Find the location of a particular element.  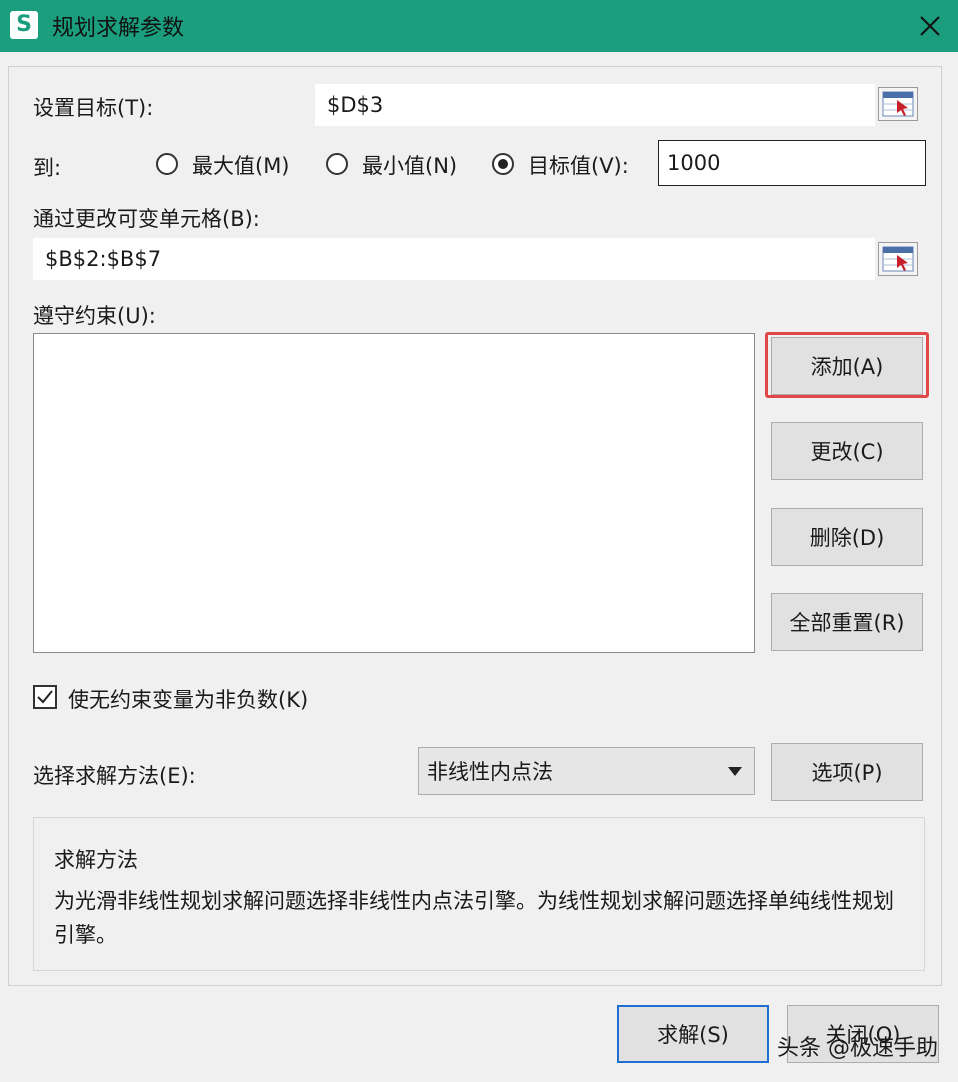

reset-all-button: 全部重置(R) is located at coordinates (847, 622).